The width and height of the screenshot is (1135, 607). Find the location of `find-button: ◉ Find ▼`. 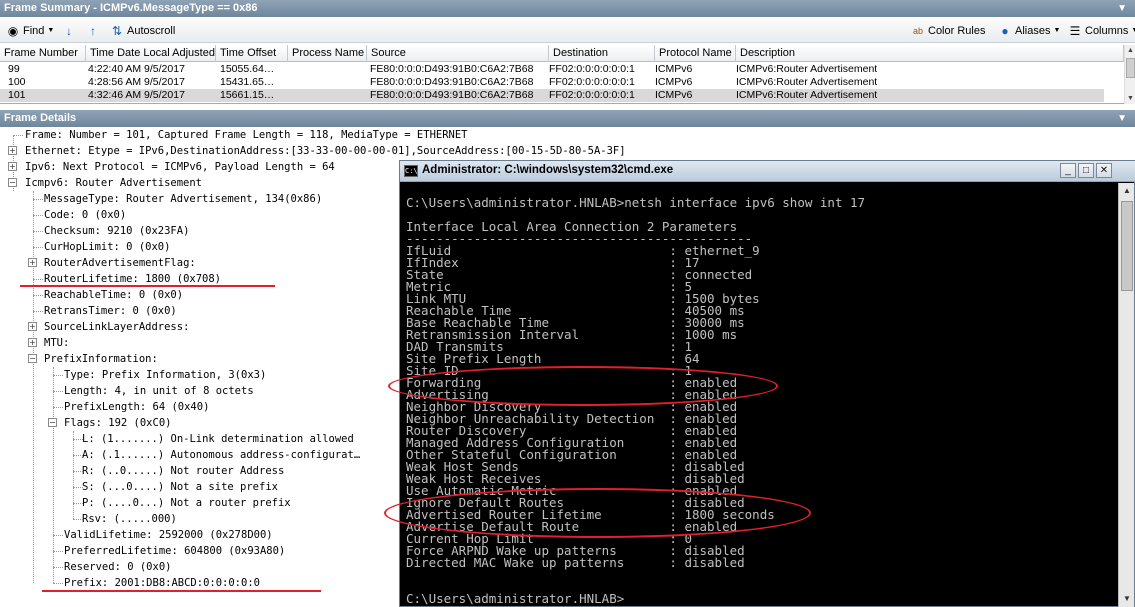

find-button: ◉ Find ▼ is located at coordinates (30, 31).